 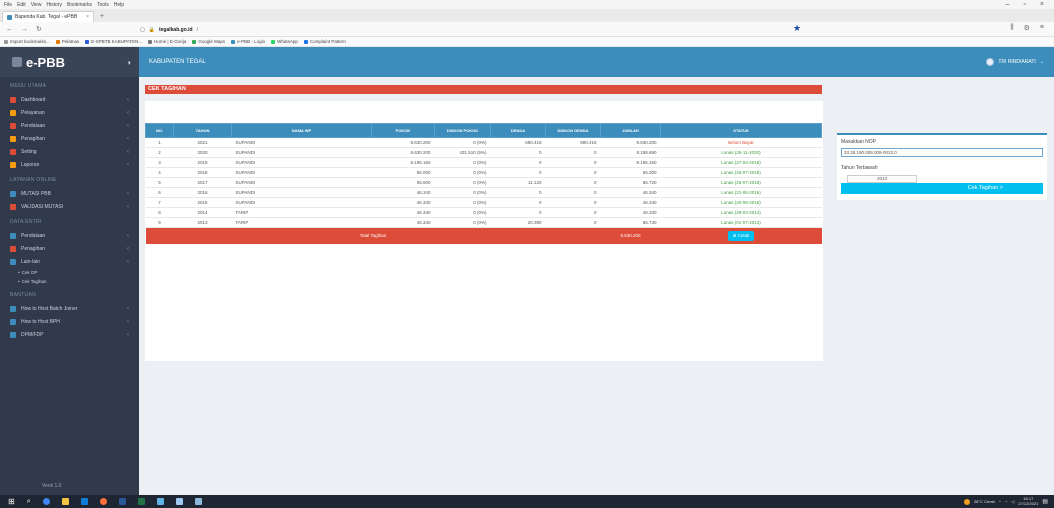 What do you see at coordinates (202, 212) in the screenshot?
I see `cell-tahun: 2014` at bounding box center [202, 212].